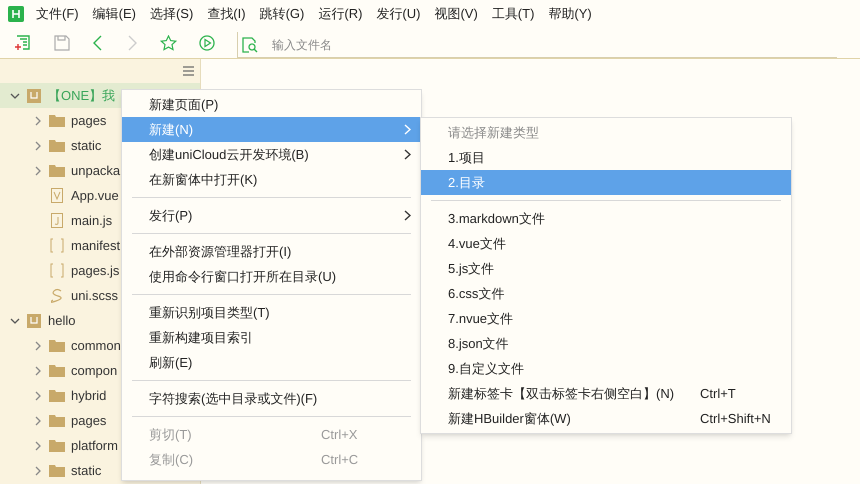 The image size is (860, 484). Describe the element at coordinates (57, 295) in the screenshot. I see `squiggle-icon` at that location.